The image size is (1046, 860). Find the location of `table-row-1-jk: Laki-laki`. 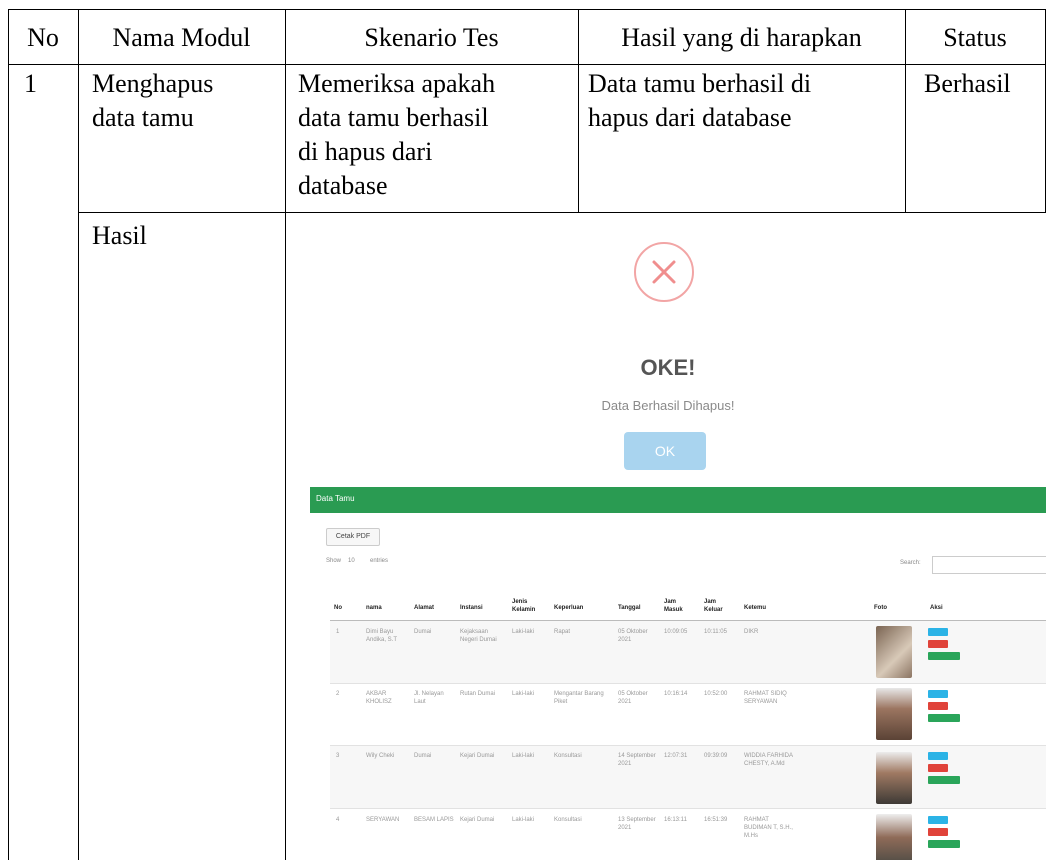

table-row-1-jk: Laki-laki is located at coordinates (523, 632).